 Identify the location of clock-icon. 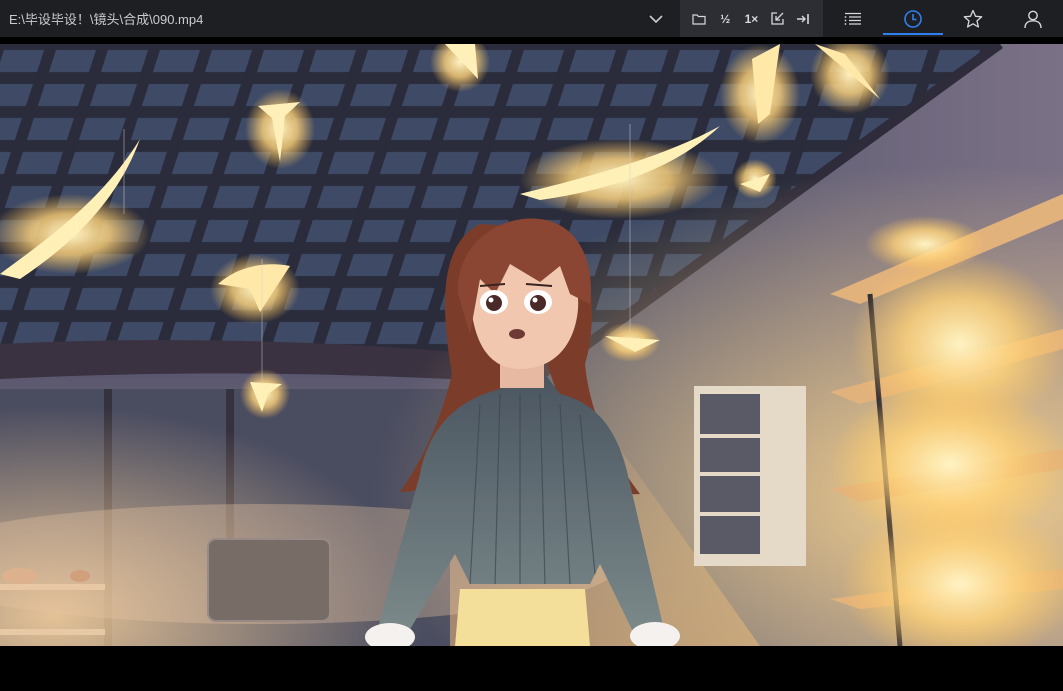
(913, 18).